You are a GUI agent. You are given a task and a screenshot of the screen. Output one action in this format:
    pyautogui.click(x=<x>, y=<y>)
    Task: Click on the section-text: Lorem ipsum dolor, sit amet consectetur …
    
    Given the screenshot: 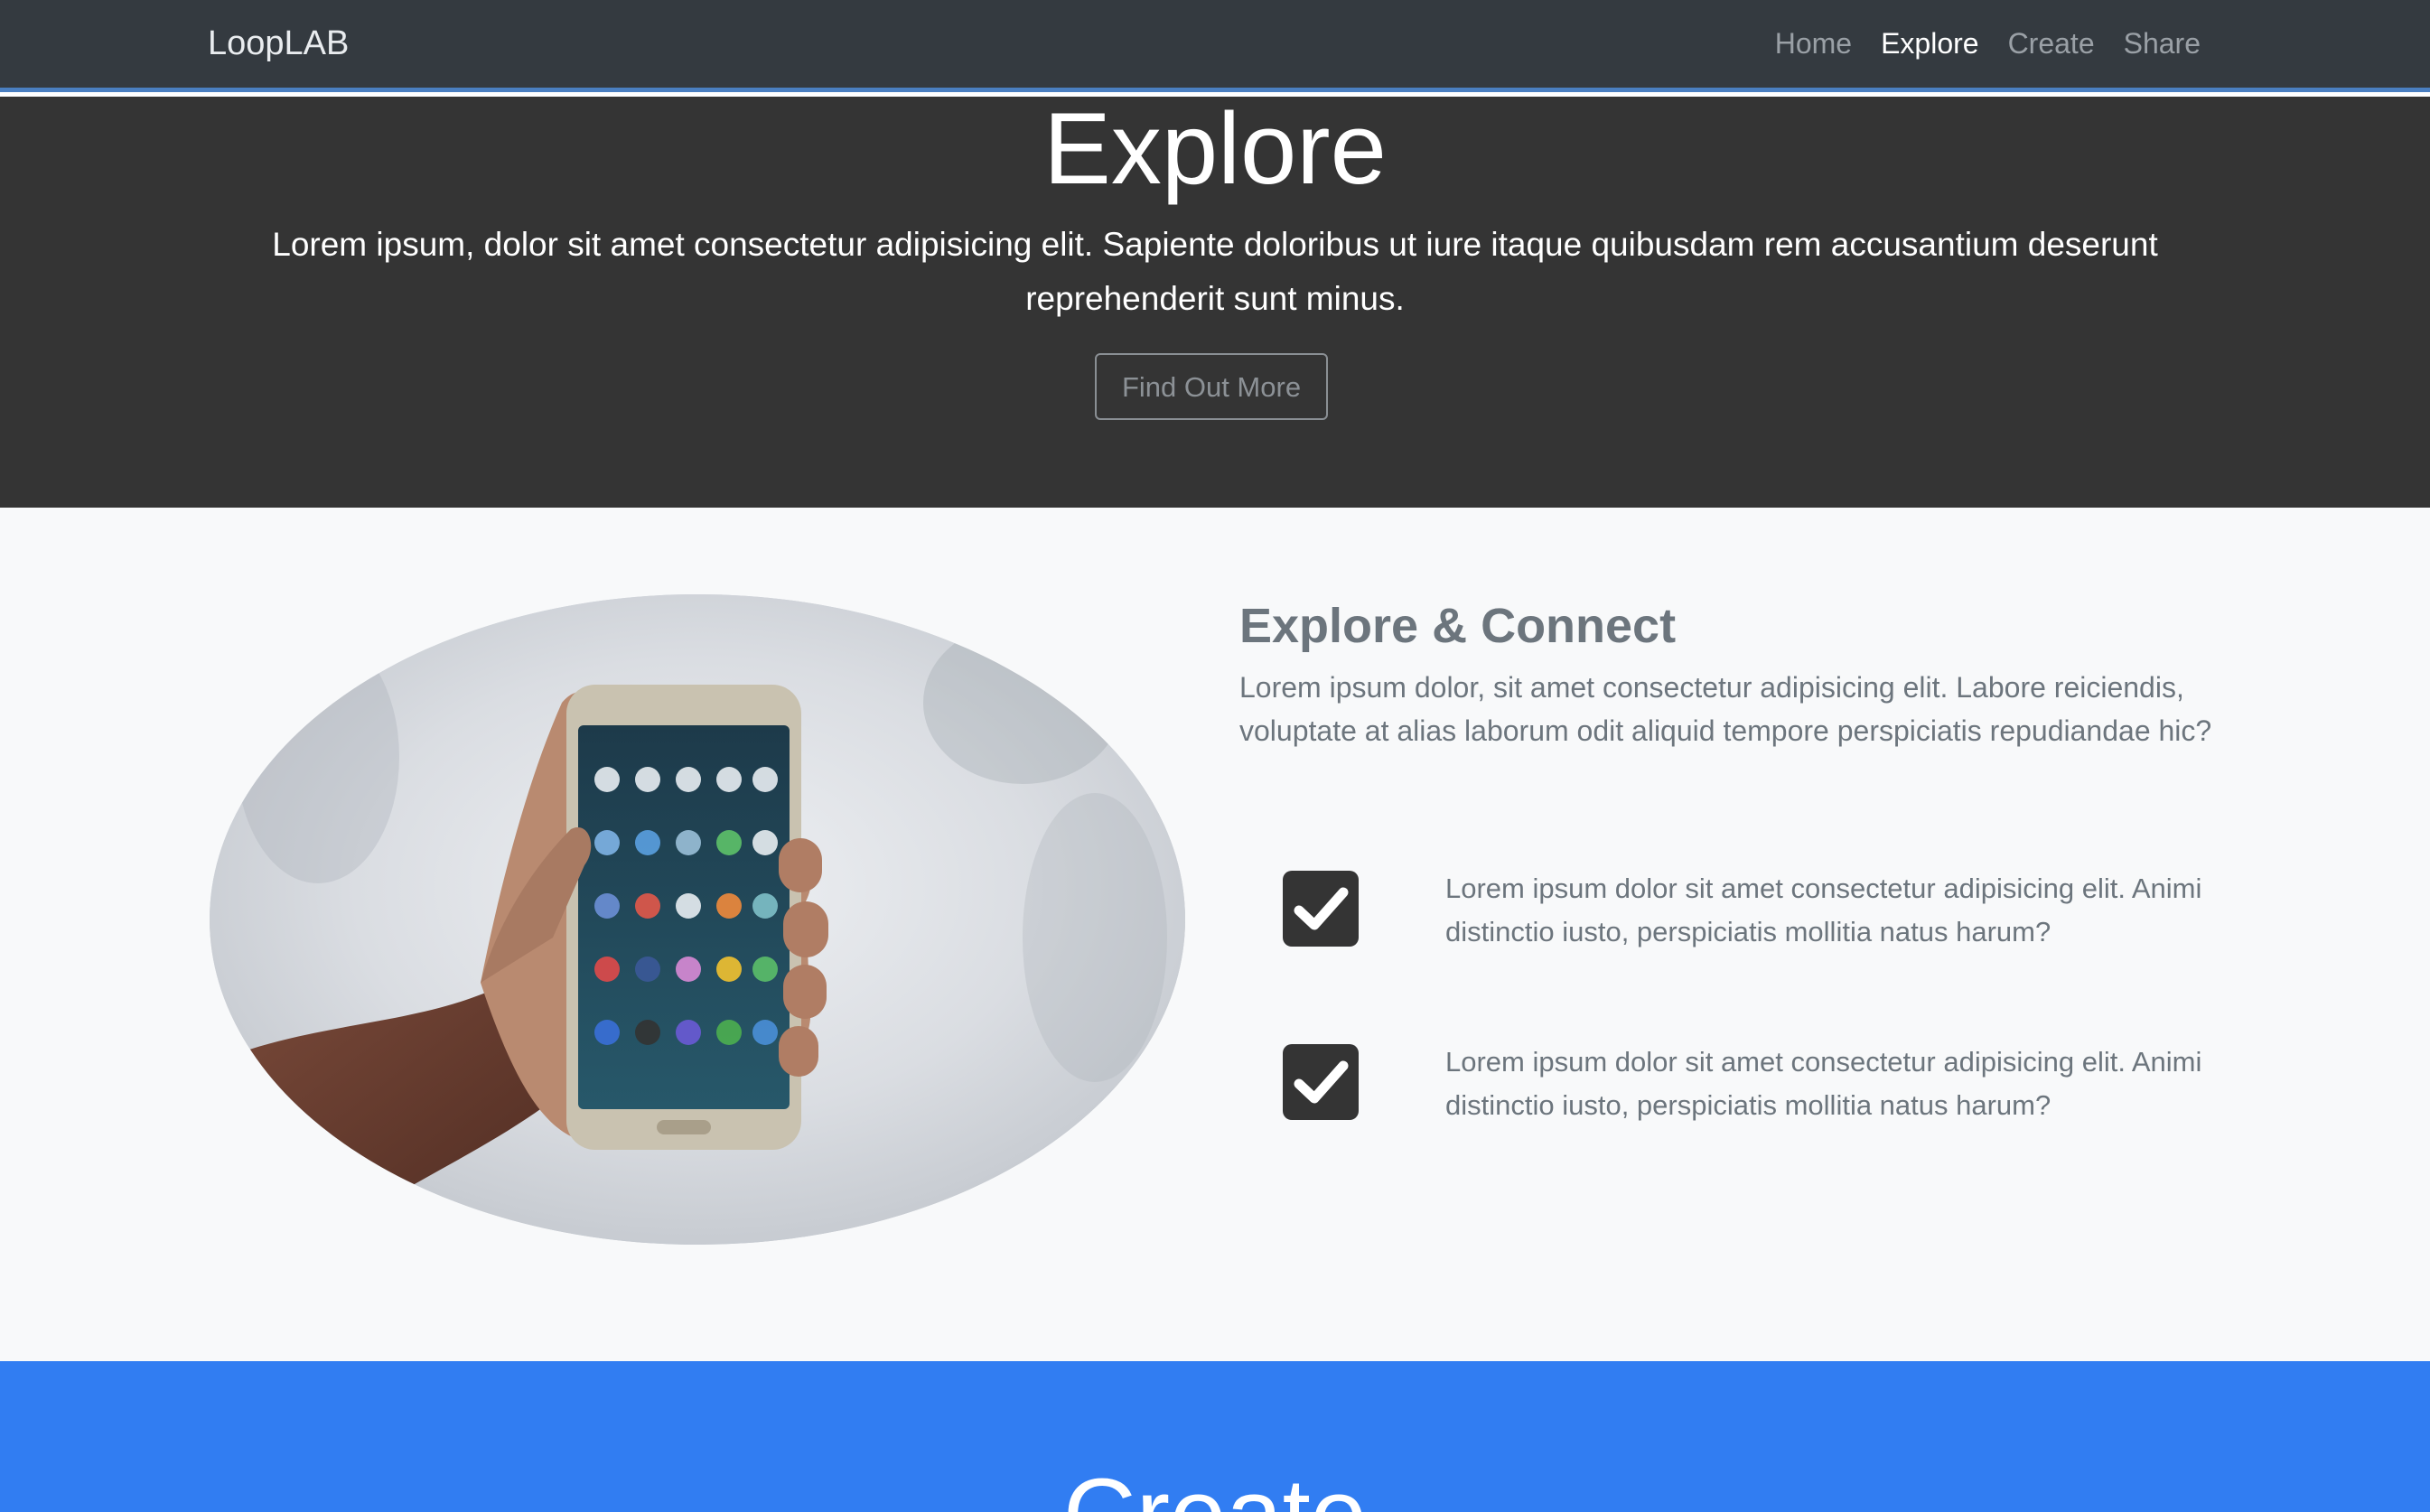 What is the action you would take?
    pyautogui.click(x=1725, y=709)
    